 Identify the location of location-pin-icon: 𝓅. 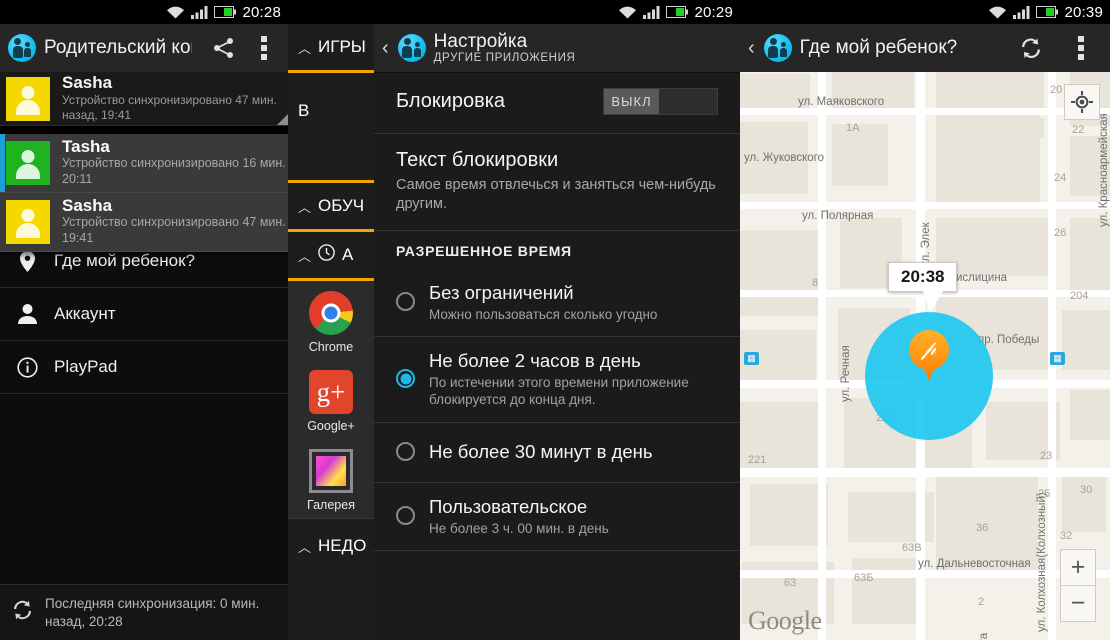
(929, 356).